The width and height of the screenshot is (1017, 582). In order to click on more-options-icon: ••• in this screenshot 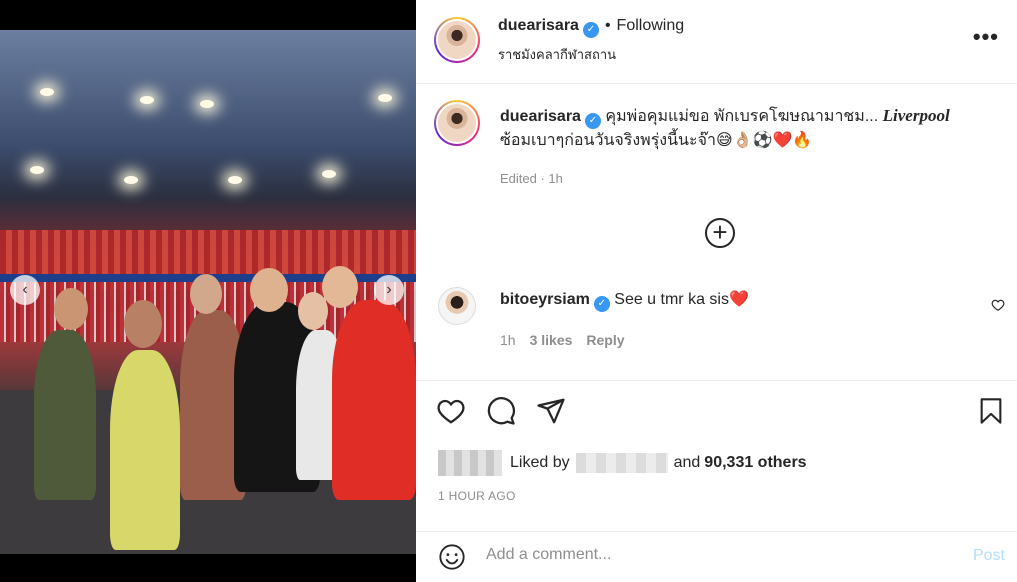, I will do `click(986, 37)`.